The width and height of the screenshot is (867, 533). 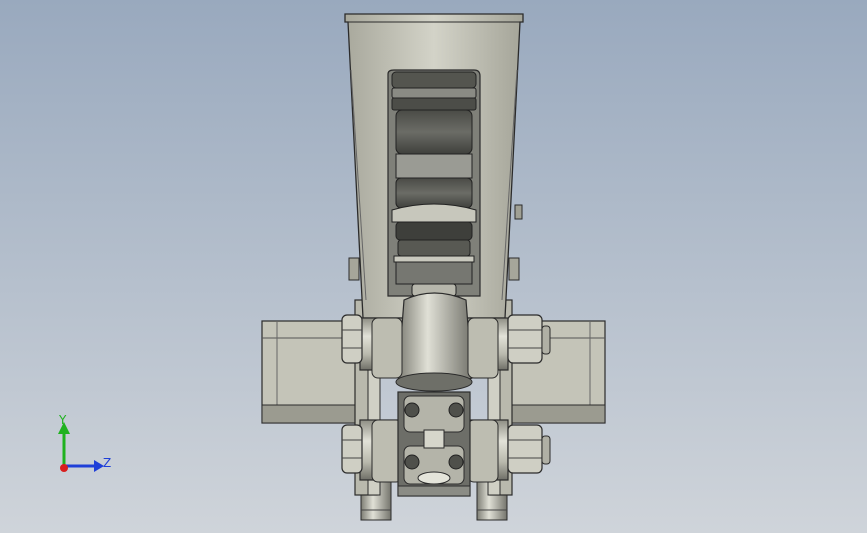 What do you see at coordinates (434, 183) in the screenshot?
I see `center-slot` at bounding box center [434, 183].